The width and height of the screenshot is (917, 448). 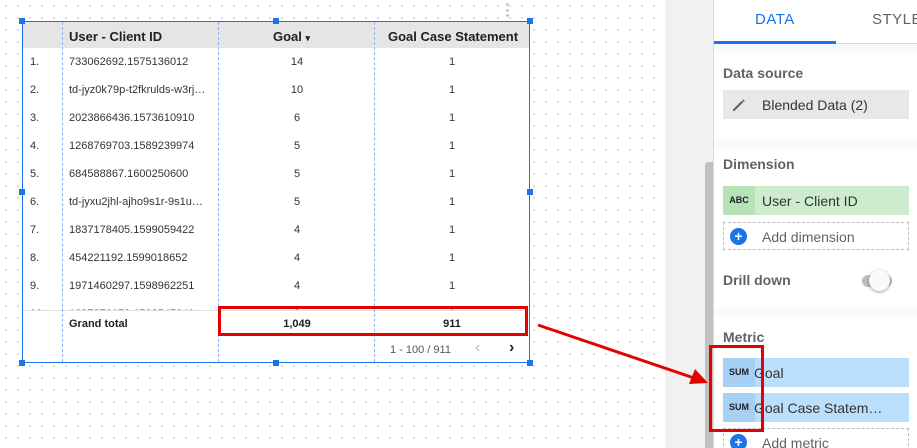 What do you see at coordinates (739, 200) in the screenshot?
I see `text-type-icon: ABC` at bounding box center [739, 200].